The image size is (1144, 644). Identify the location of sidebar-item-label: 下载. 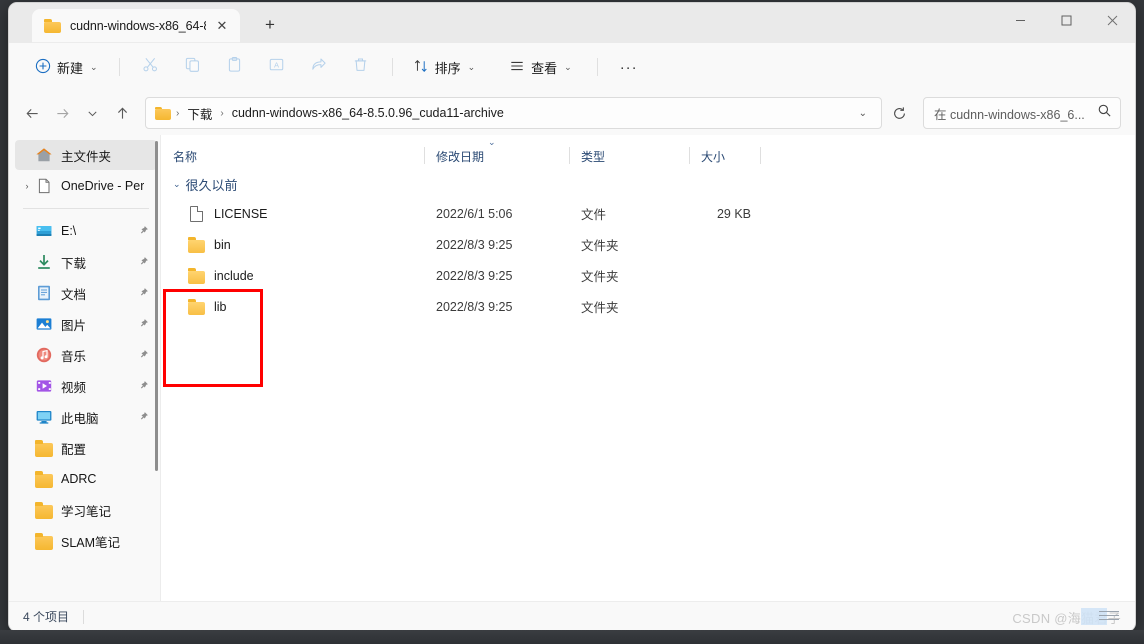
(74, 263).